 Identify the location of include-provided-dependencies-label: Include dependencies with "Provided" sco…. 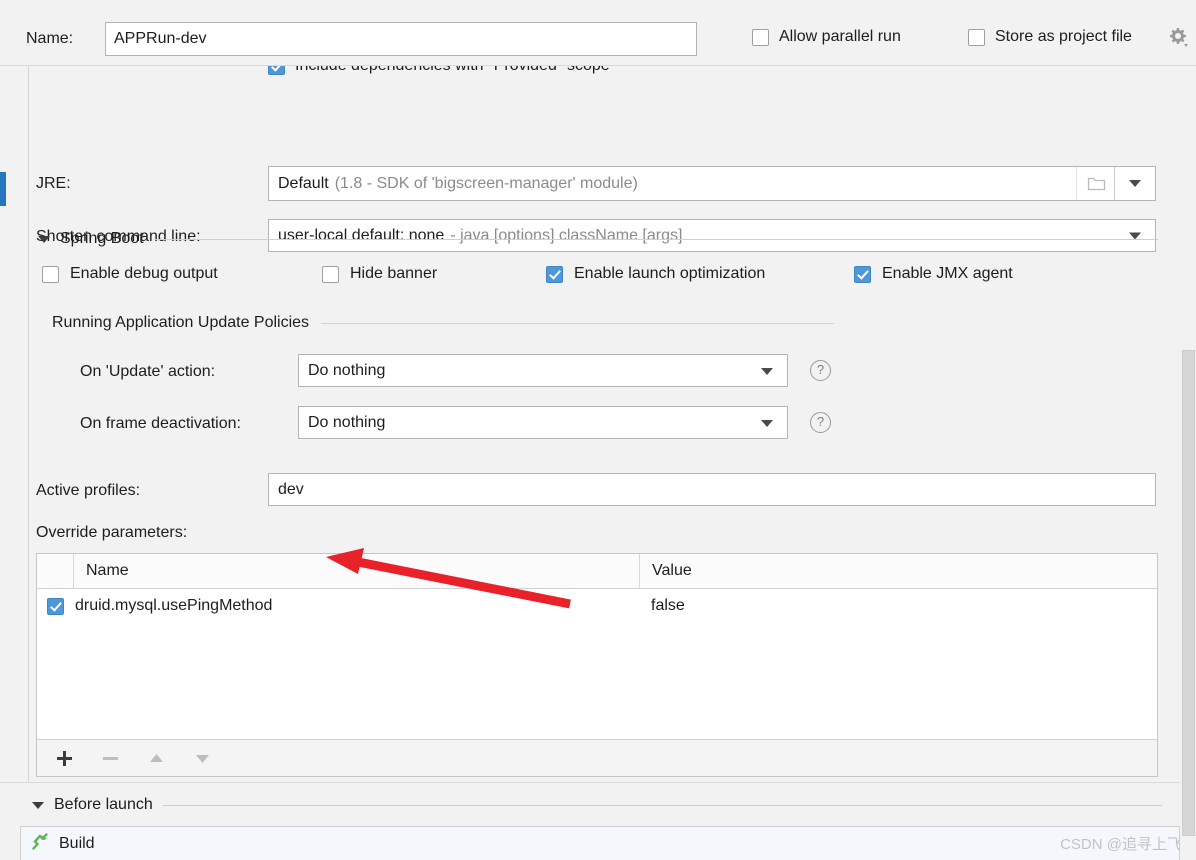
(452, 70).